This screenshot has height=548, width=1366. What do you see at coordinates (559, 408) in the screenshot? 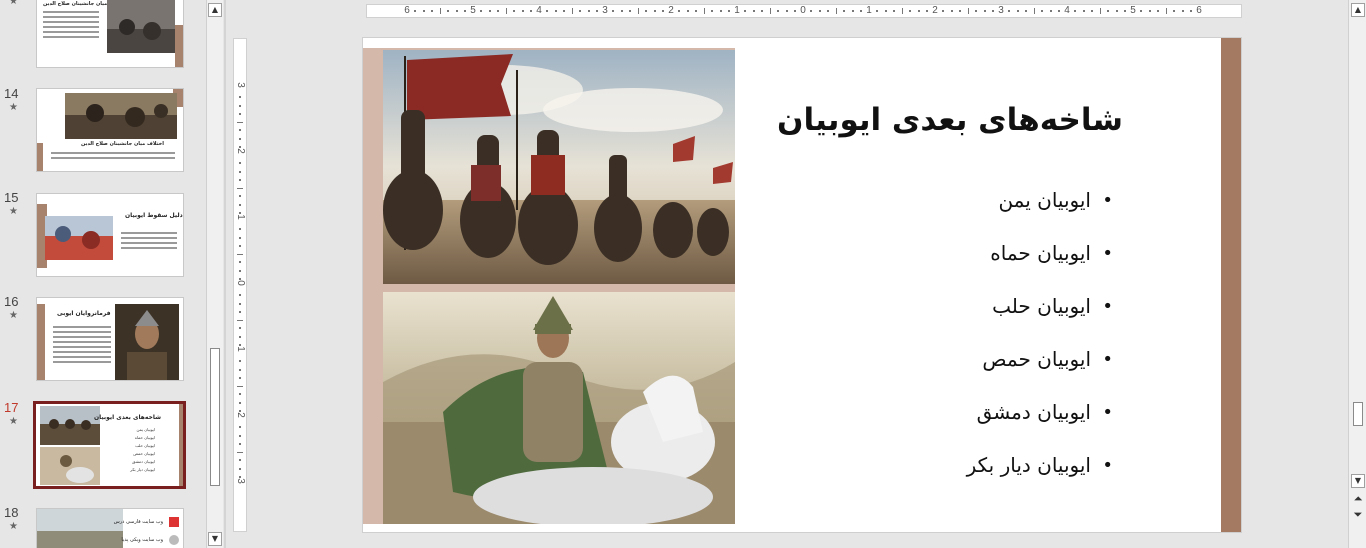
I see `mounted-warrior-image` at bounding box center [559, 408].